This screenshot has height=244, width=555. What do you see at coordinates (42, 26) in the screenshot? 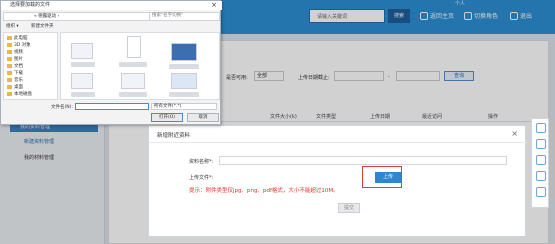
I see `new-folder-button: 新建文件夹` at bounding box center [42, 26].